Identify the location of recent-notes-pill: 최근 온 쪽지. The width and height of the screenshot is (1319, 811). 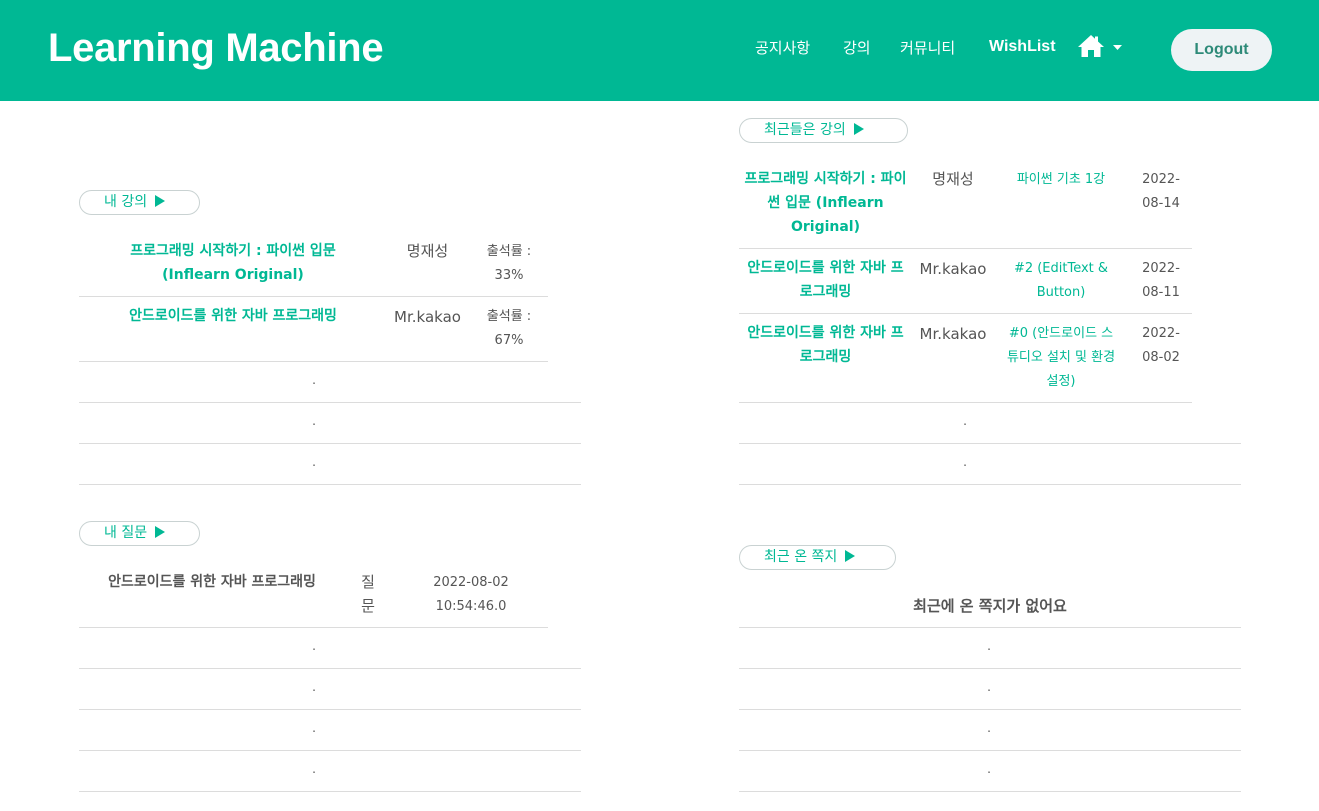
(817, 557).